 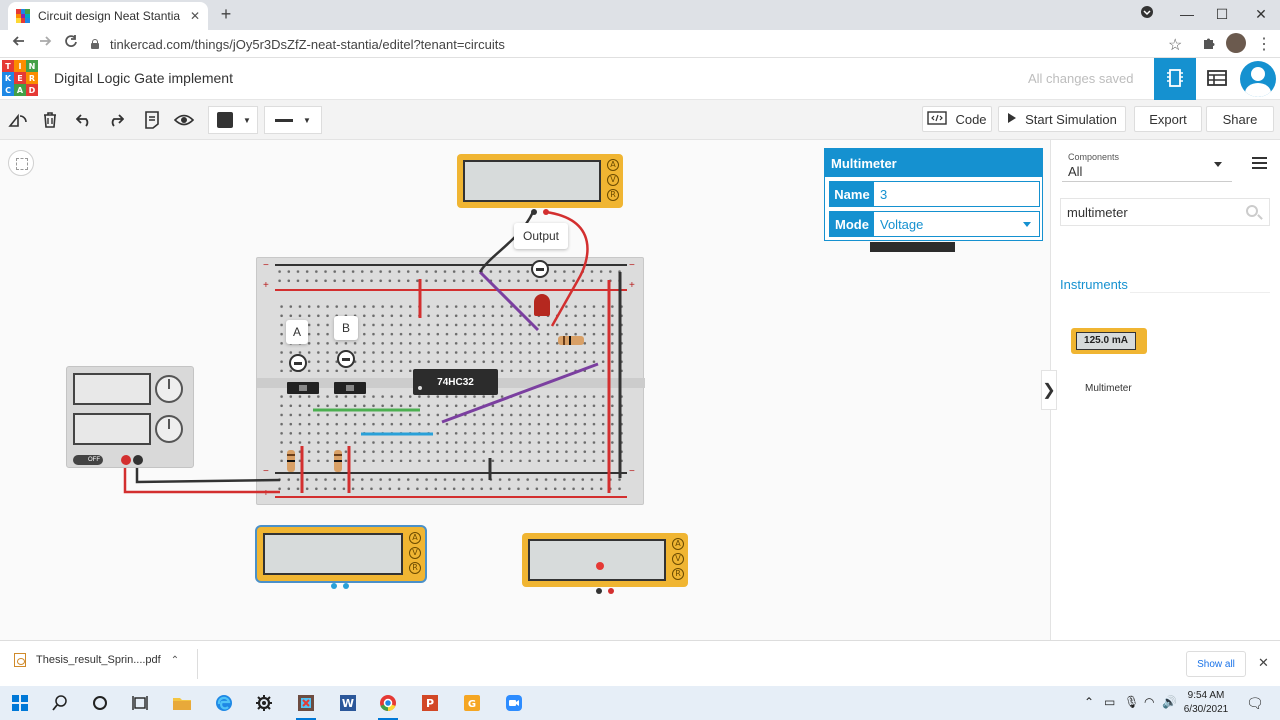 What do you see at coordinates (430, 703) in the screenshot?
I see `powerpoint-icon: P` at bounding box center [430, 703].